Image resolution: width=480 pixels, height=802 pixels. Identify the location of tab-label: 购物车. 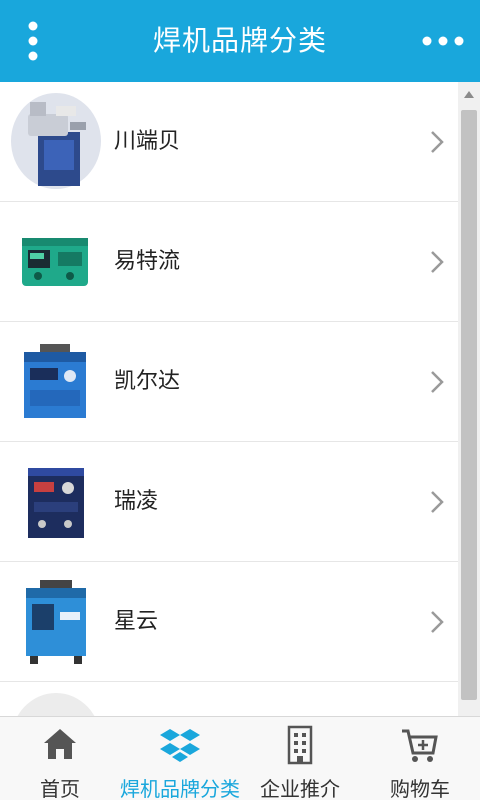
(420, 789).